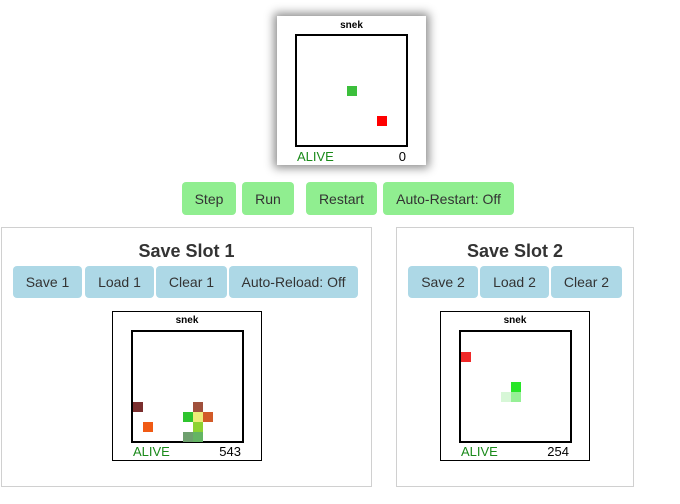 This screenshot has height=504, width=680. What do you see at coordinates (514, 282) in the screenshot?
I see `load-2-button: Load 2` at bounding box center [514, 282].